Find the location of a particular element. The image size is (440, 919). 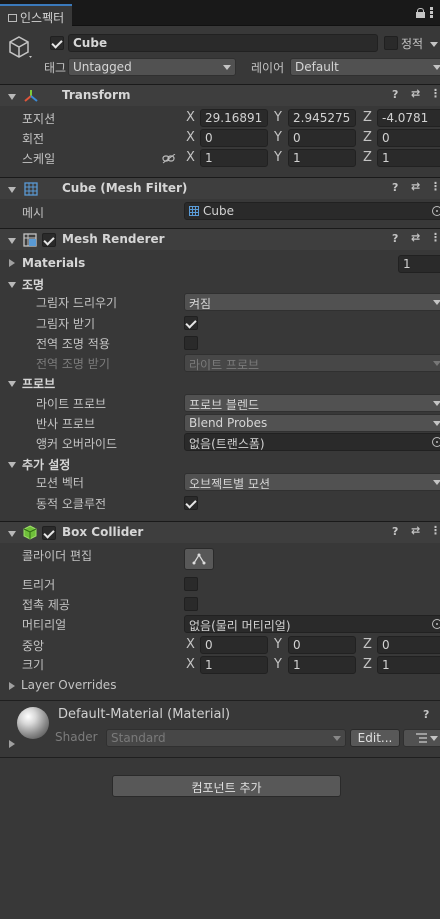

material-foldout-arrow is located at coordinates (12, 744).